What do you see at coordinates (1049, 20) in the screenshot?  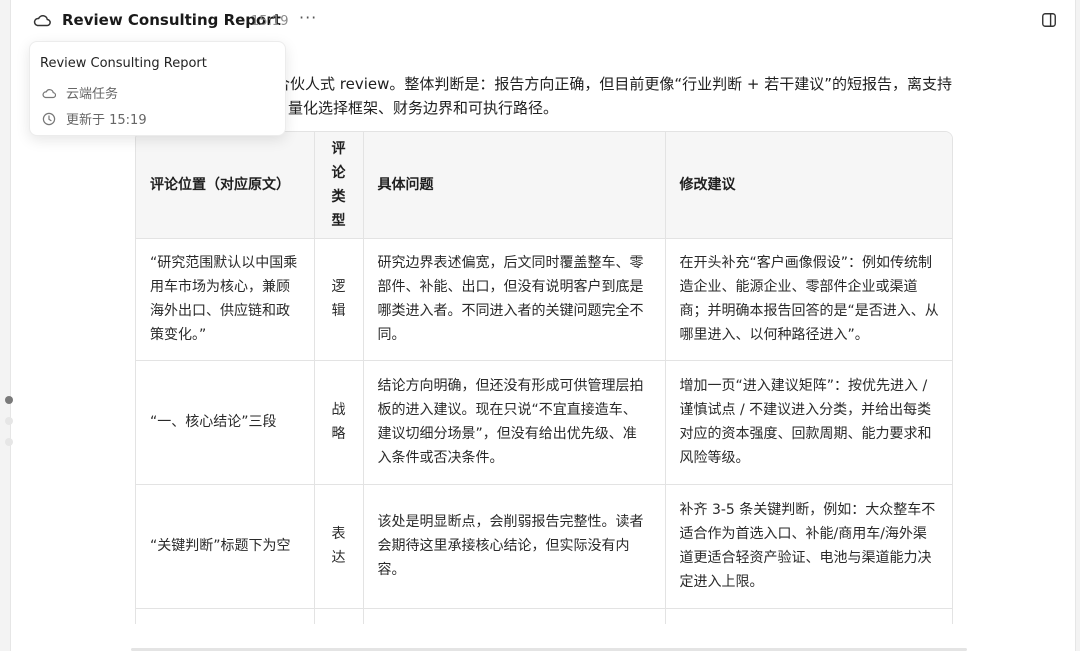 I see `sidebar-toggle-icon` at bounding box center [1049, 20].